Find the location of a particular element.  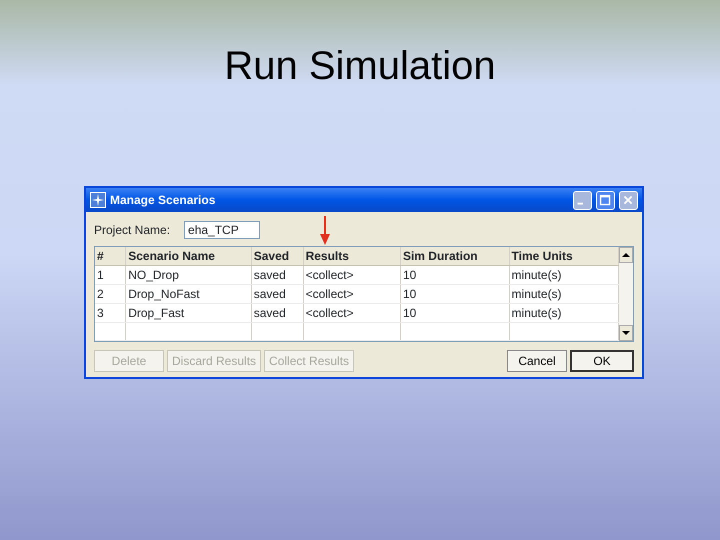

column-header: # is located at coordinates (110, 256).